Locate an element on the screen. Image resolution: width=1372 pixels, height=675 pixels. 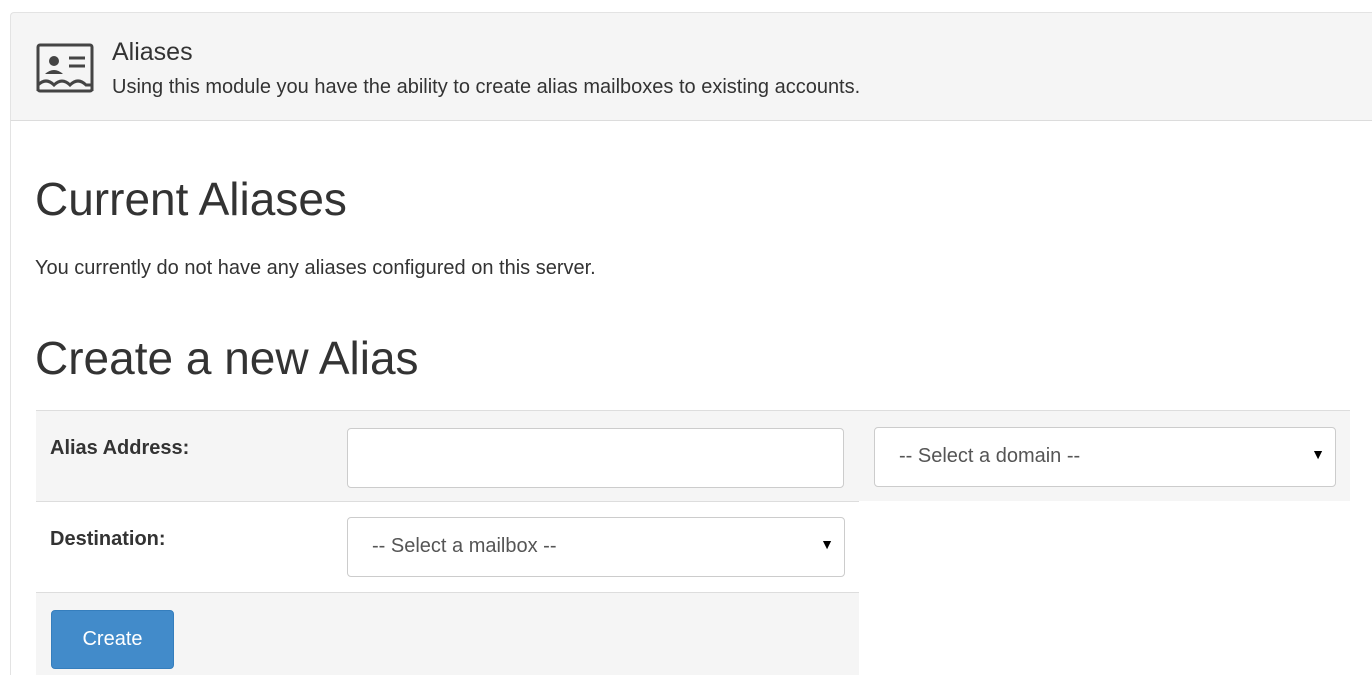
alias-address-label: Alias Address: is located at coordinates (120, 448).